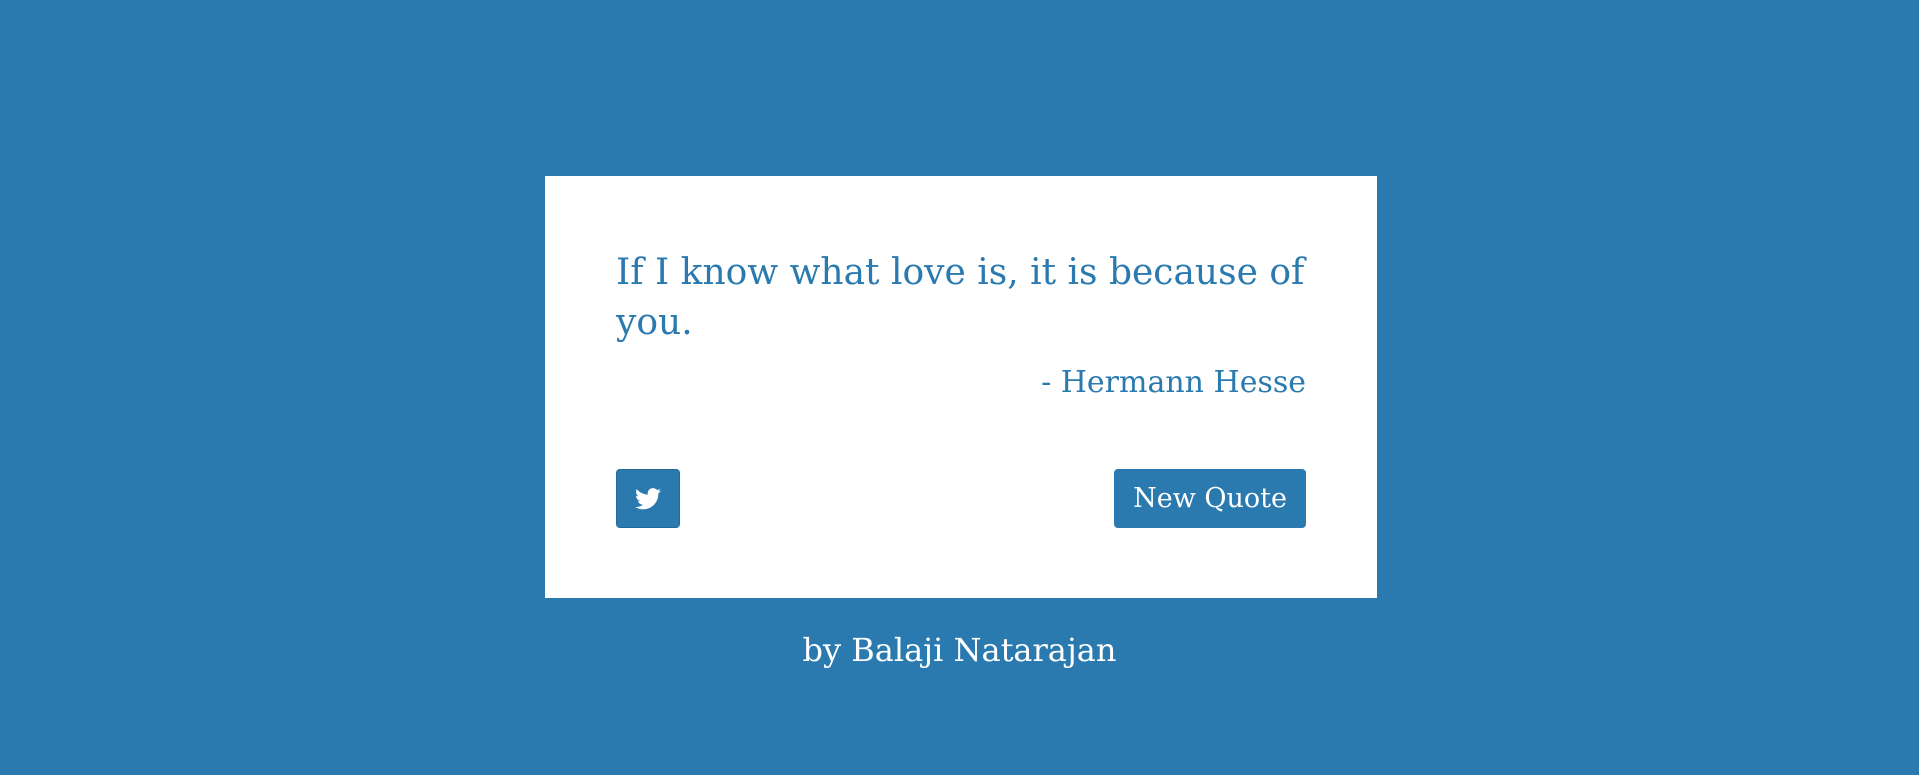  I want to click on twitter-icon, so click(648, 498).